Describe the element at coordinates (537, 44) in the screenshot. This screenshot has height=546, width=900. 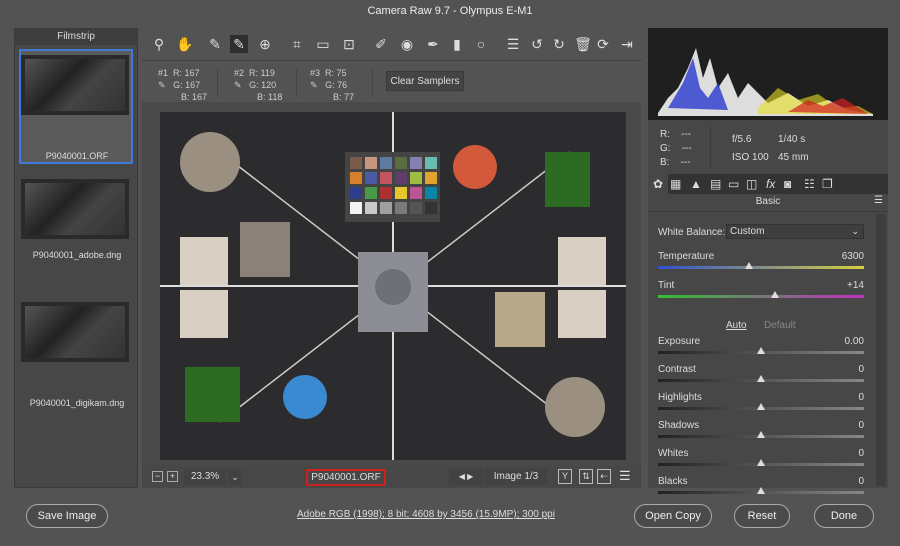
I see `rotate-left-icon: ↺` at that location.